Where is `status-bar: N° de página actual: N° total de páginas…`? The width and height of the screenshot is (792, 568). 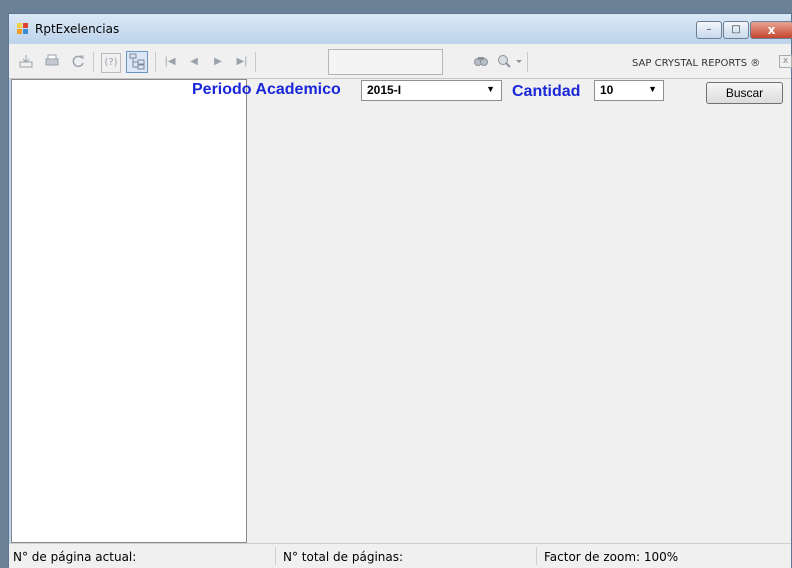
status-bar: N° de página actual: N° total de páginas… is located at coordinates (400, 555).